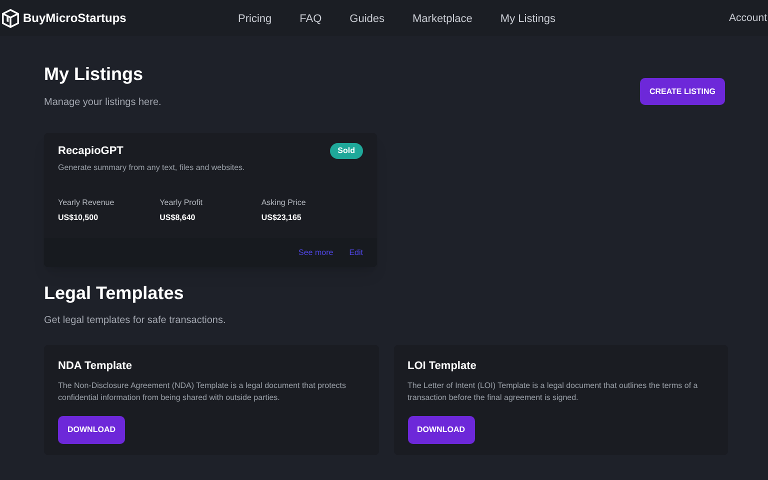 The image size is (768, 480). Describe the element at coordinates (682, 91) in the screenshot. I see `create-listing-button: CREATE LISTING` at that location.